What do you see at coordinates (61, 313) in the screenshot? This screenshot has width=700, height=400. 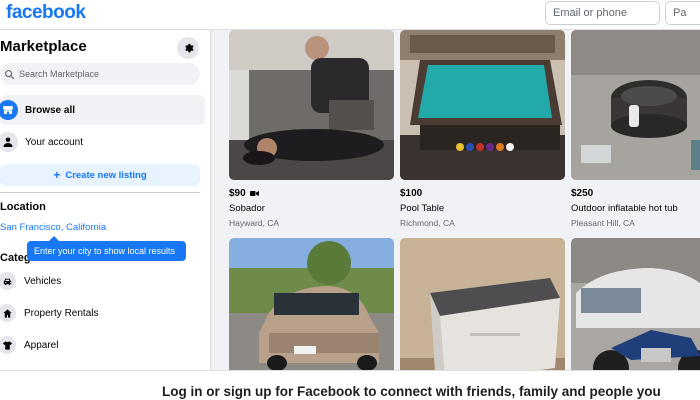 I see `category-label: Property Rentals` at bounding box center [61, 313].